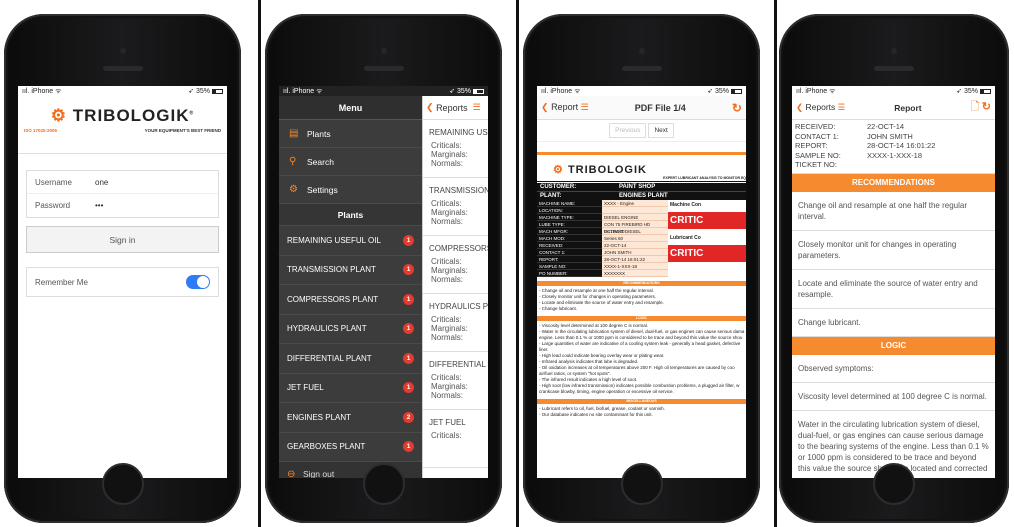 This screenshot has height=527, width=1014. I want to click on menu-item-search: ⚲ Search, so click(350, 162).